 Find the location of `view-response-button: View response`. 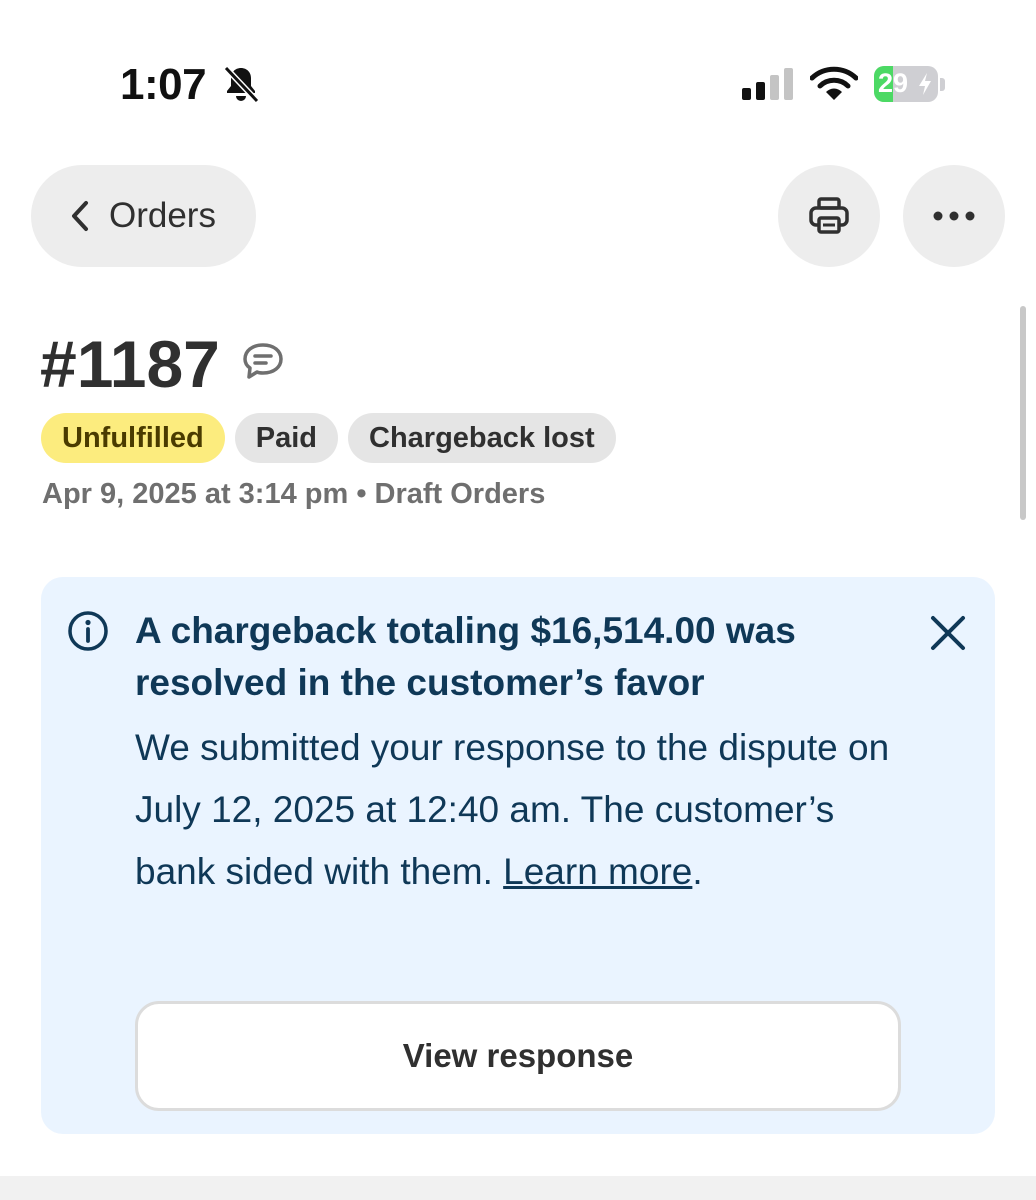

view-response-button: View response is located at coordinates (518, 1056).